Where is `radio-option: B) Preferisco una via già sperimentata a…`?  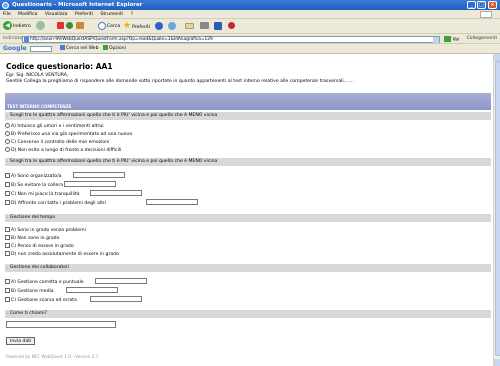
radio-option: B) Preferisco una via già sperimentata a… is located at coordinates (68, 134).